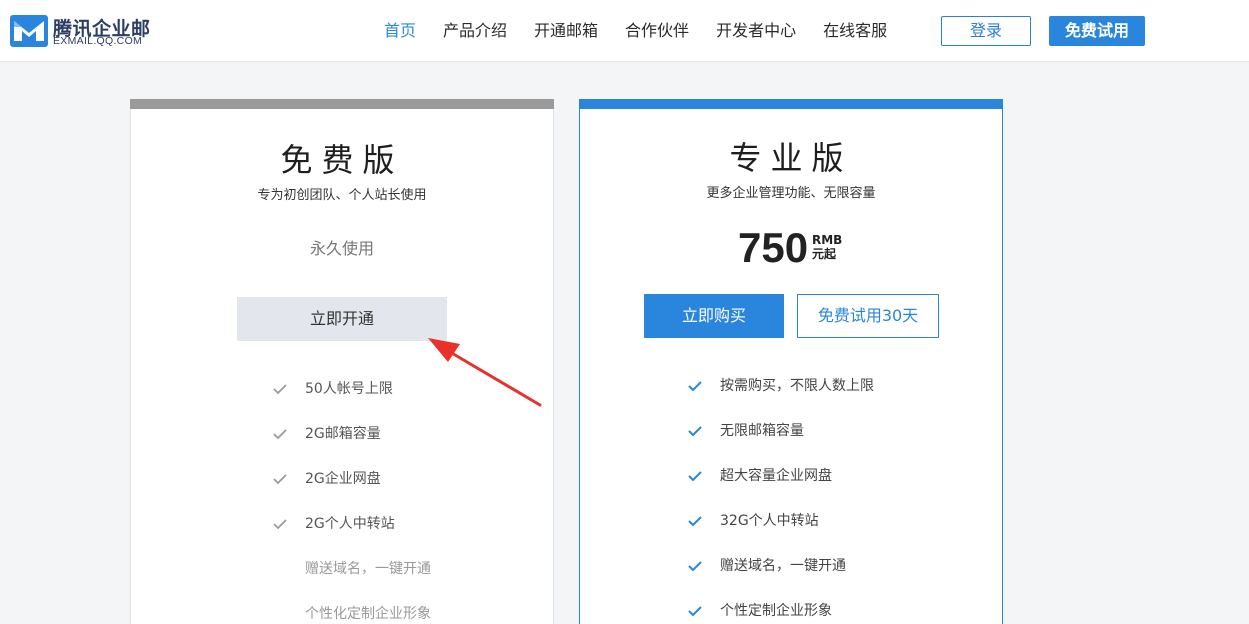 The width and height of the screenshot is (1249, 624). What do you see at coordinates (791, 104) in the screenshot?
I see `pro-plan-top-bar` at bounding box center [791, 104].